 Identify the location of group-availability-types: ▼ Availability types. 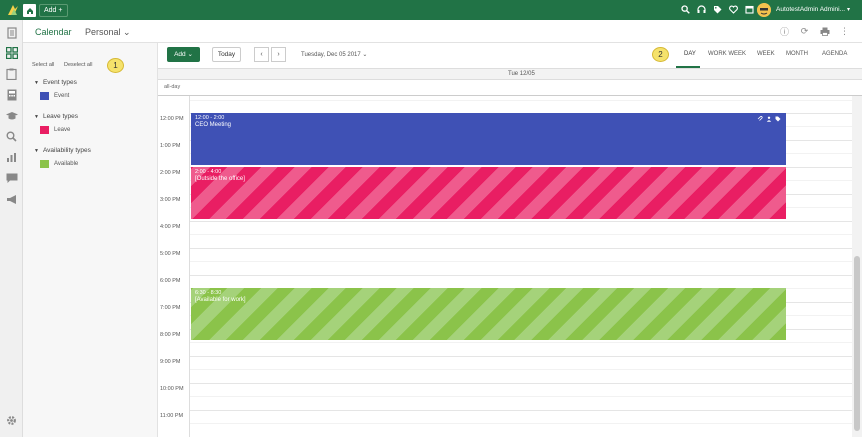
(62, 150).